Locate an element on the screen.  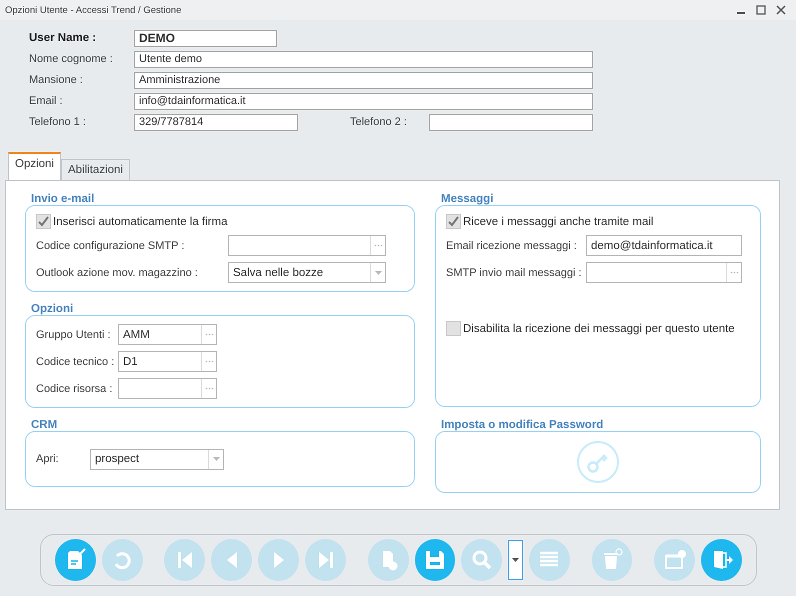
dropdown-button is located at coordinates (515, 560).